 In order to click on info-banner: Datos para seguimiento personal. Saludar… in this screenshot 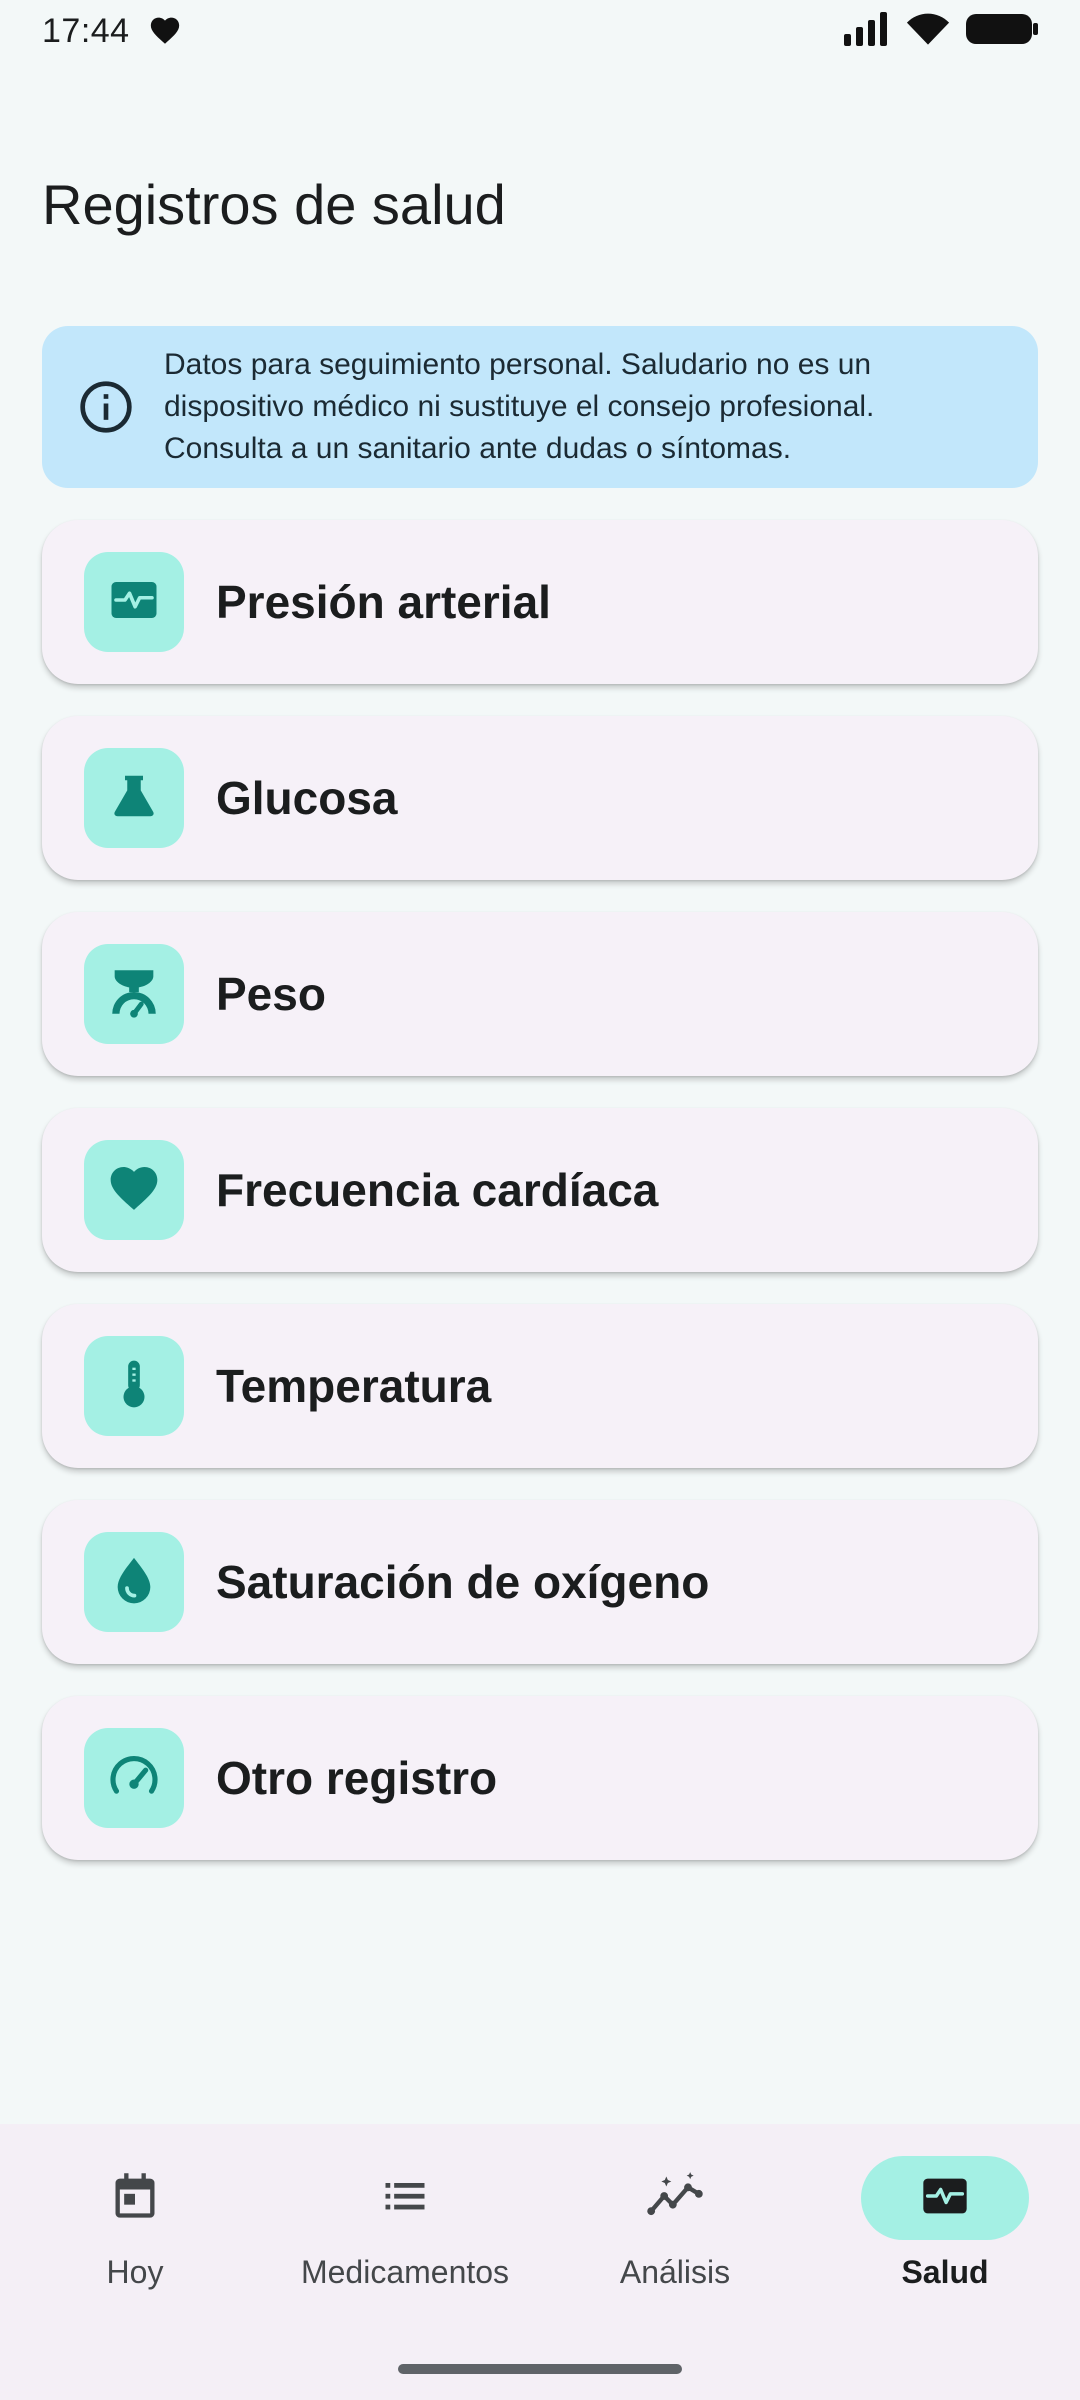, I will do `click(540, 407)`.